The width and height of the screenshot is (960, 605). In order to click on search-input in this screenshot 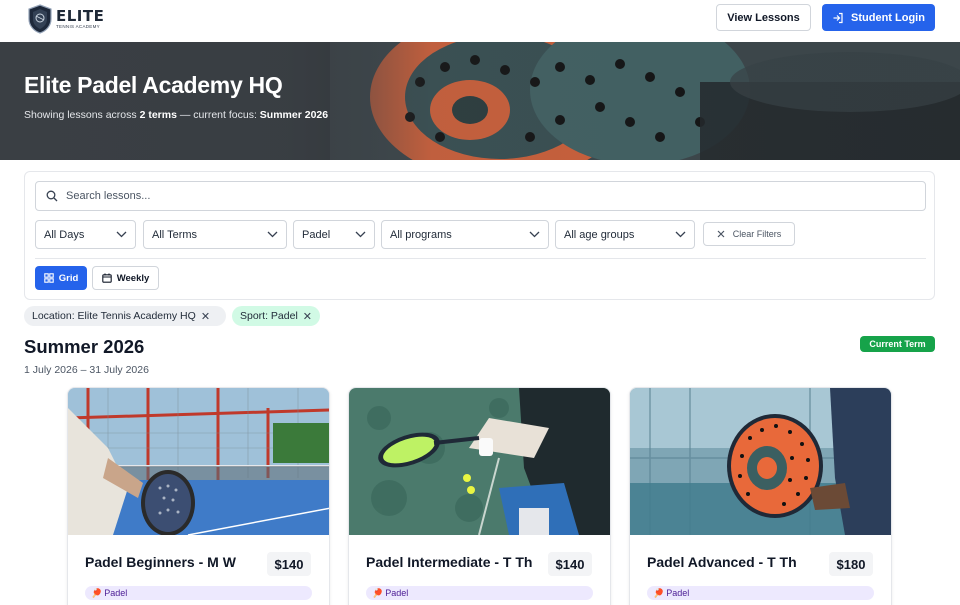, I will do `click(476, 196)`.